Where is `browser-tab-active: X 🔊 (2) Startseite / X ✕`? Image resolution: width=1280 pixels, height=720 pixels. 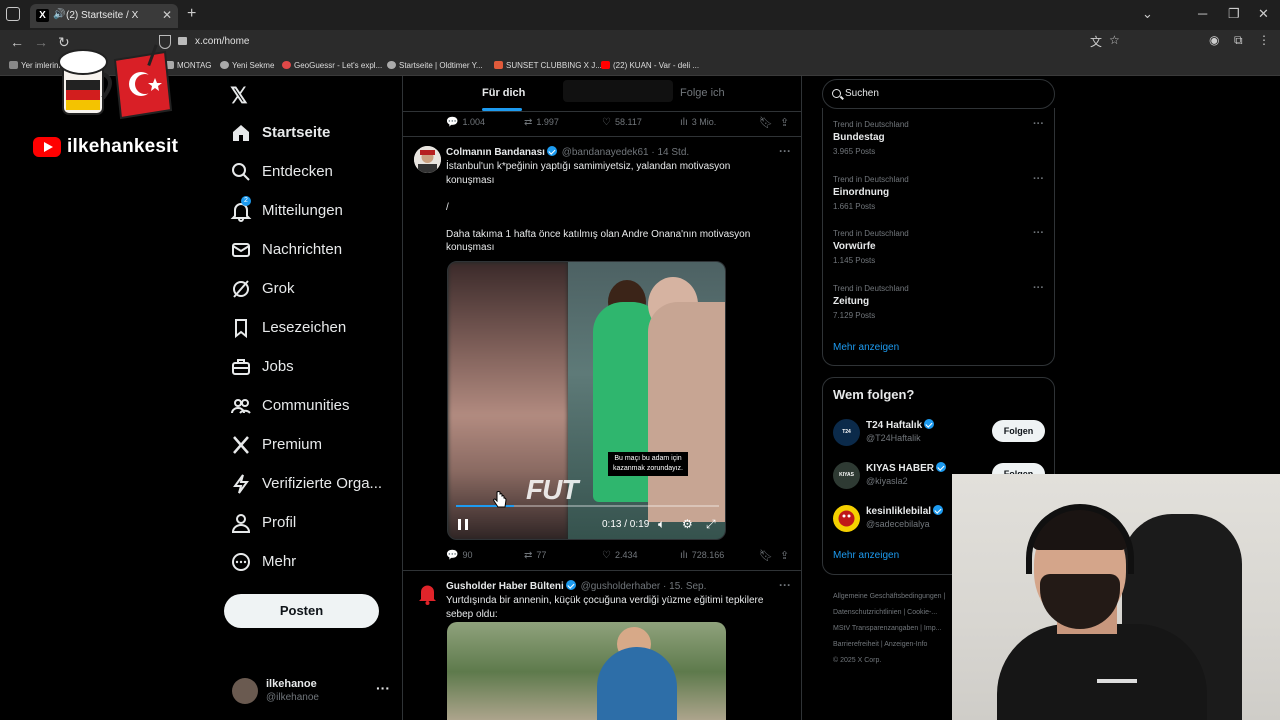 browser-tab-active: X 🔊 (2) Startseite / X ✕ is located at coordinates (104, 16).